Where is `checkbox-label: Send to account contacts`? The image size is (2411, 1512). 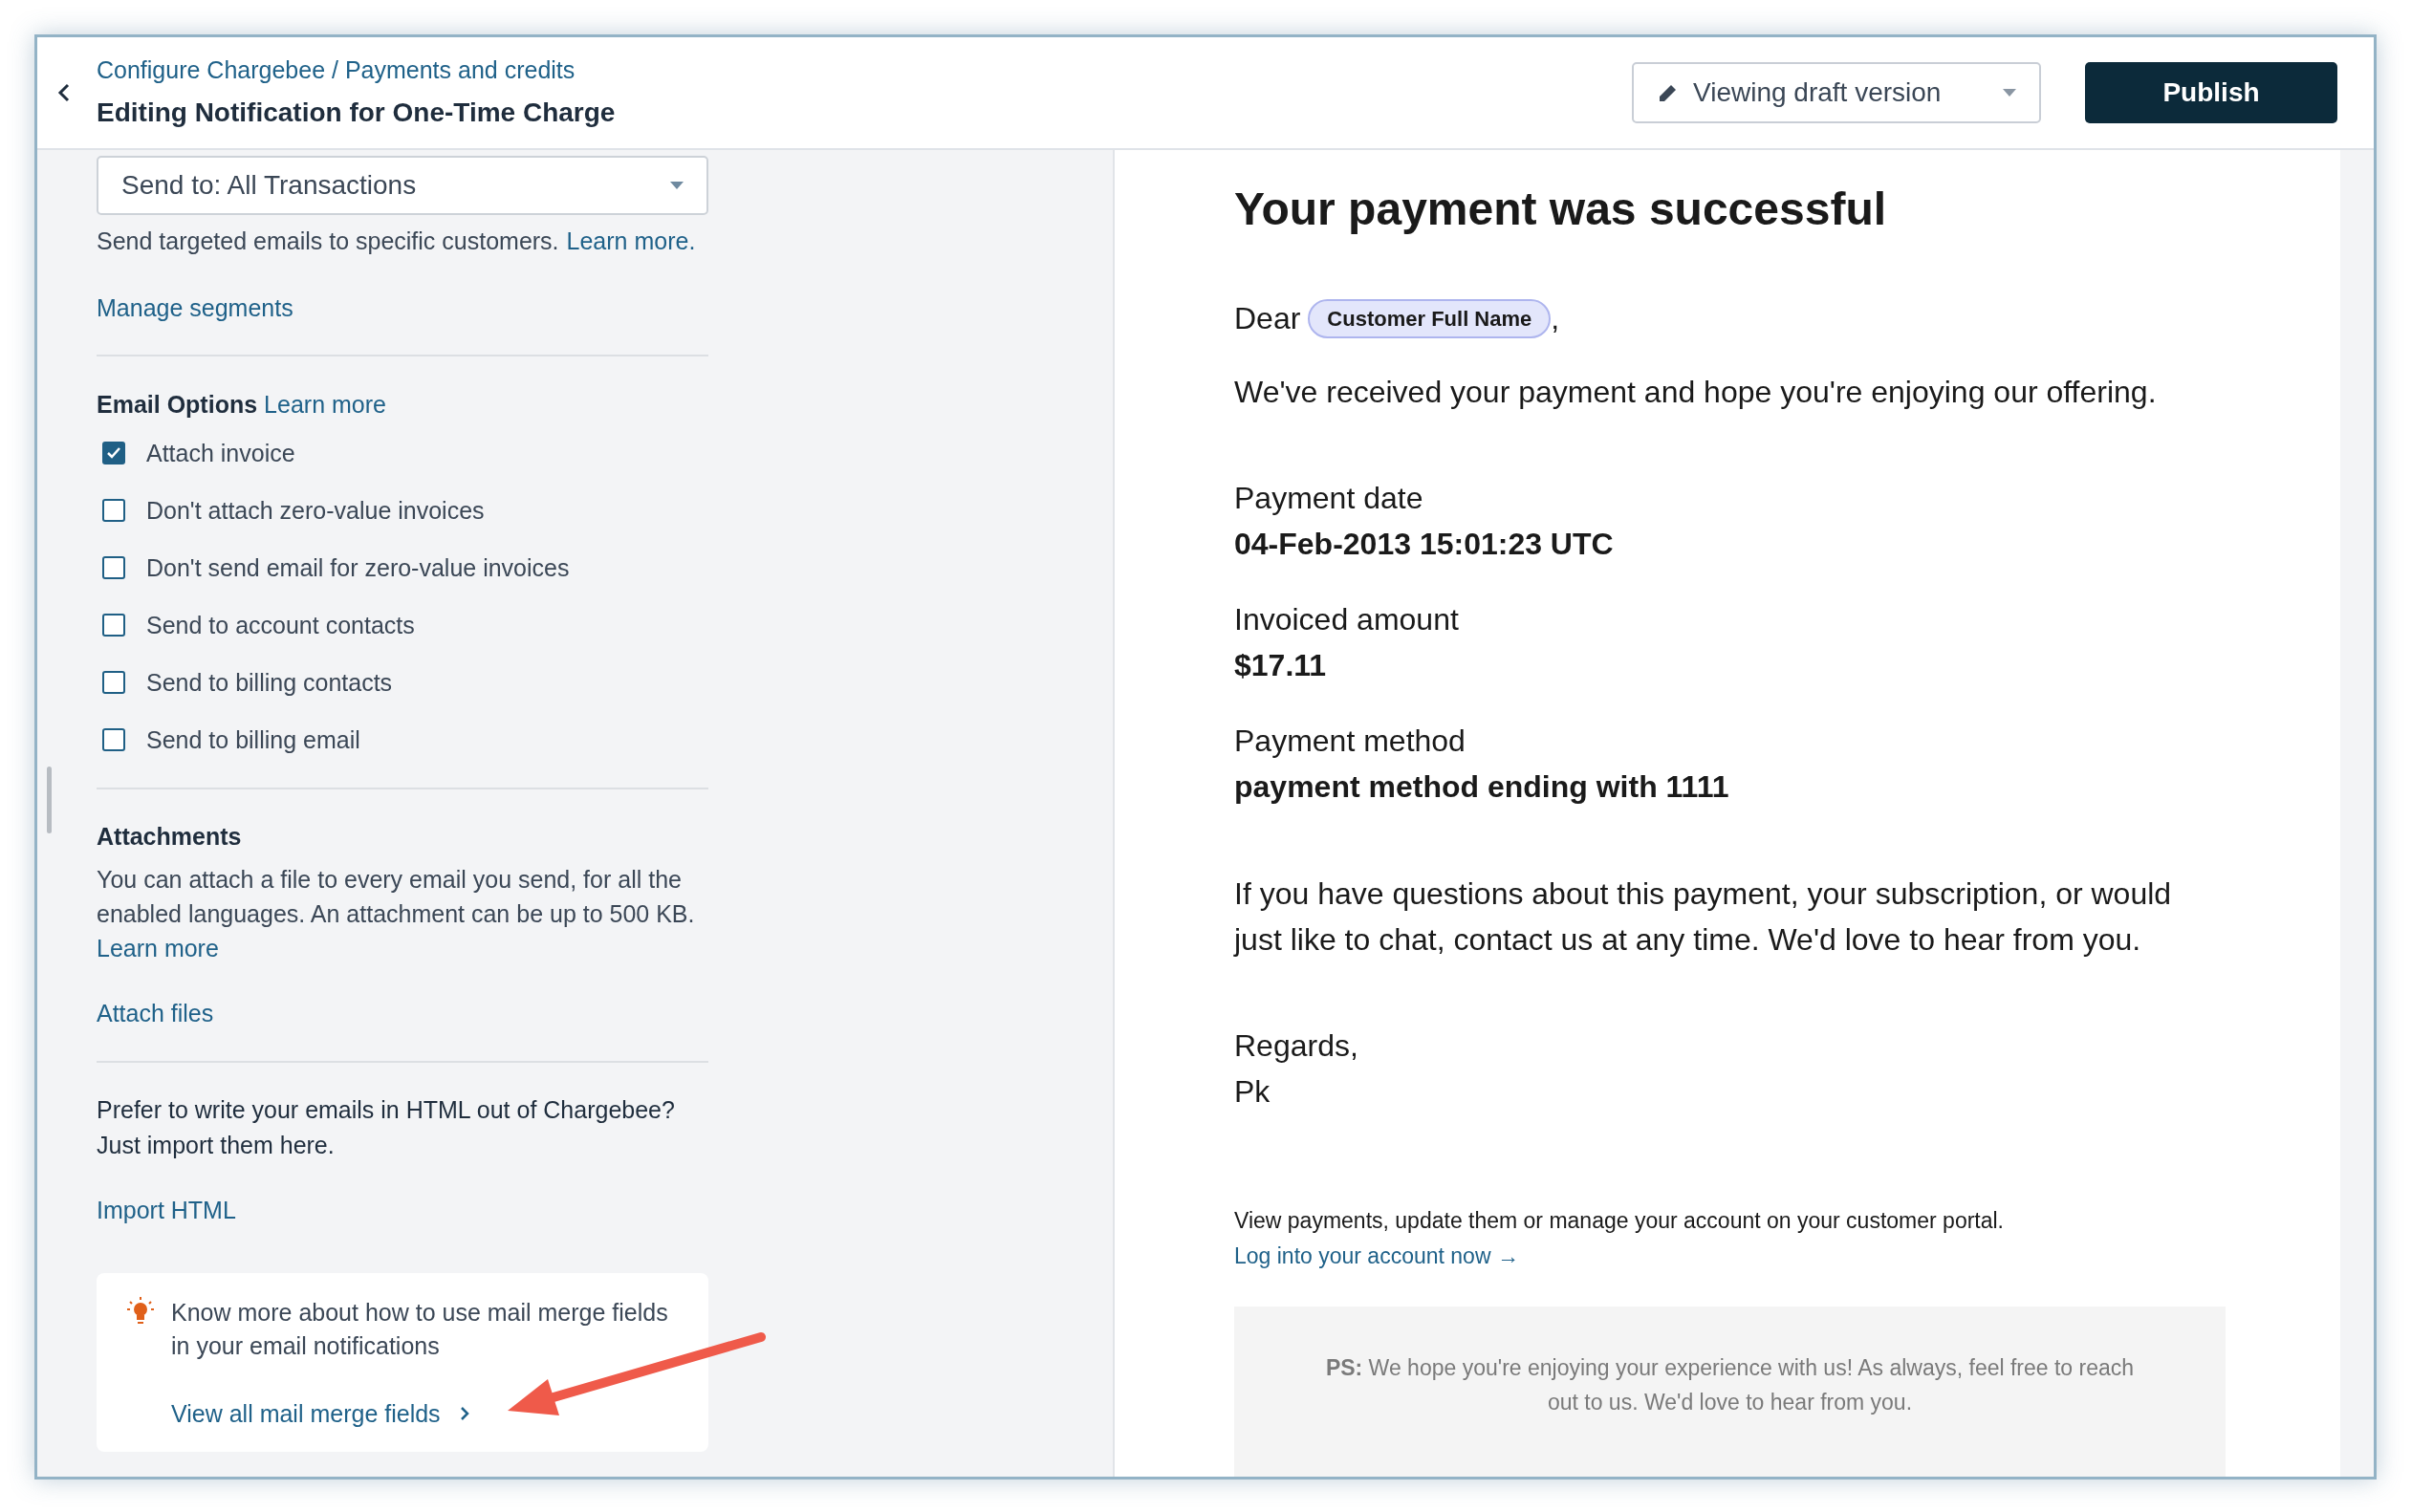
checkbox-label: Send to account contacts is located at coordinates (280, 626).